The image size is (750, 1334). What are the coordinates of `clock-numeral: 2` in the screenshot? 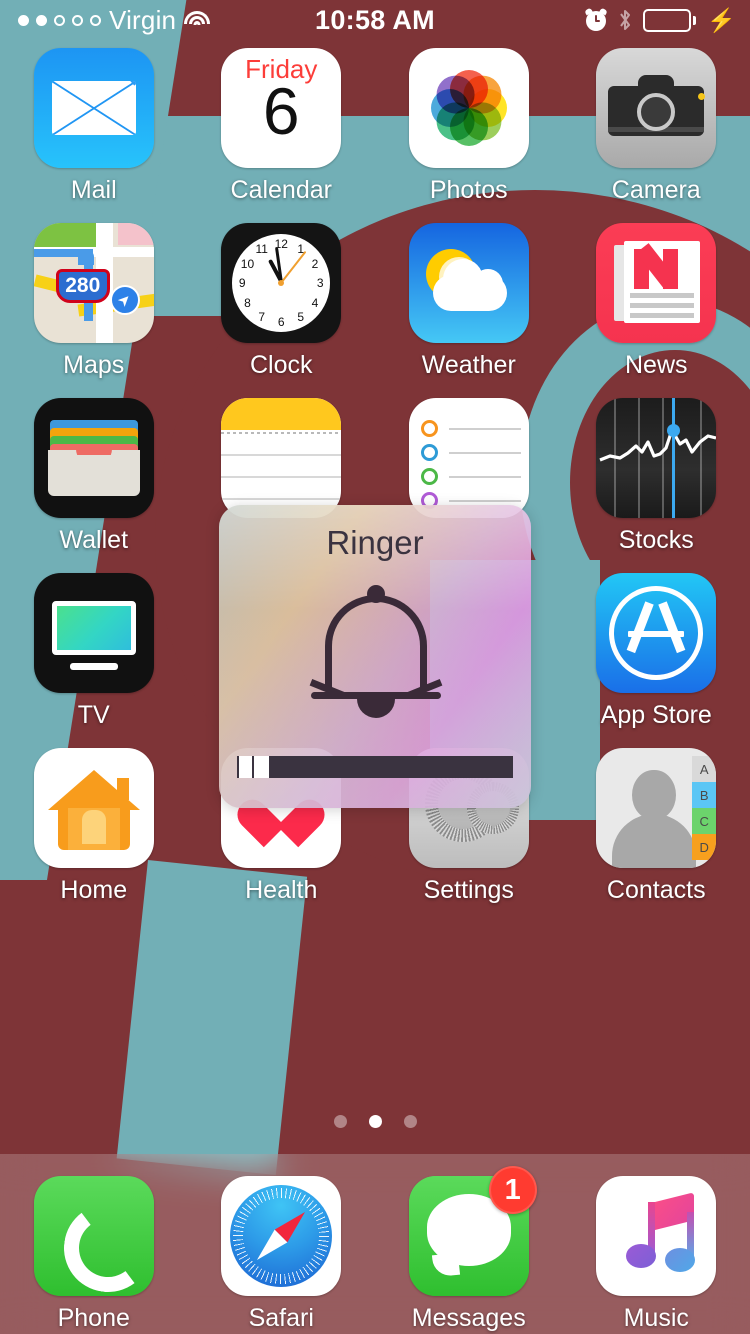 It's located at (315, 263).